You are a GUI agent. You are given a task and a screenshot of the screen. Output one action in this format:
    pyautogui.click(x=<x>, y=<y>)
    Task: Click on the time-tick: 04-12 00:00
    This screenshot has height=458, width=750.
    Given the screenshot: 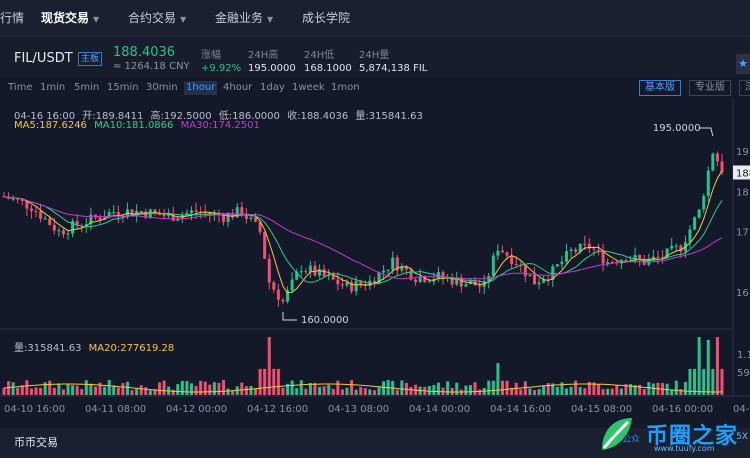 What is the action you would take?
    pyautogui.click(x=196, y=409)
    